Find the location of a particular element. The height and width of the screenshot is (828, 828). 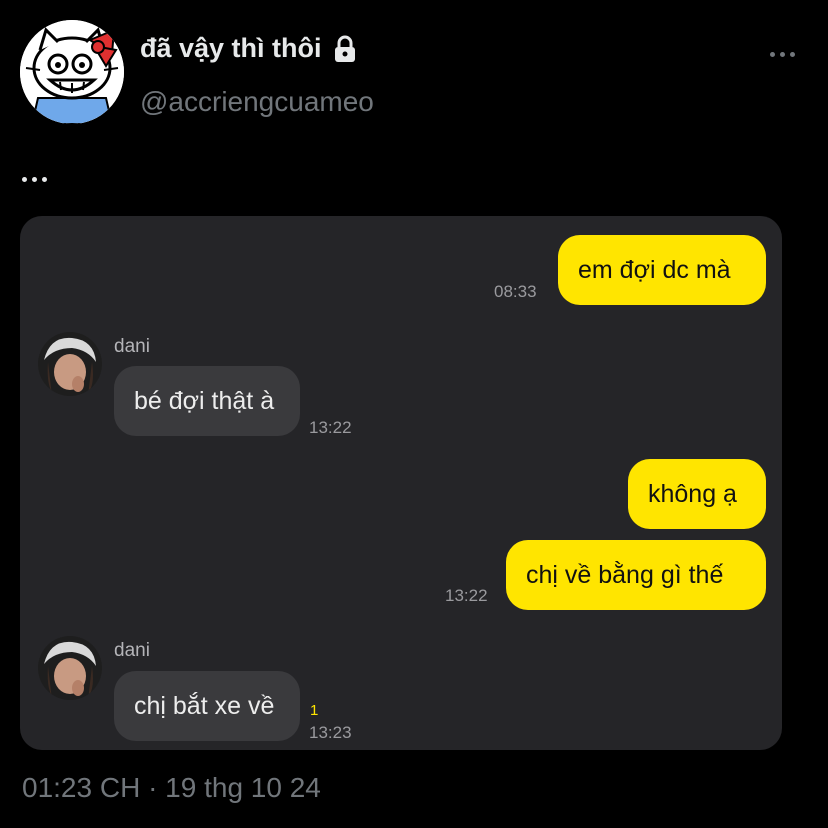

message-text: chị về bằng gì thế is located at coordinates (625, 574).